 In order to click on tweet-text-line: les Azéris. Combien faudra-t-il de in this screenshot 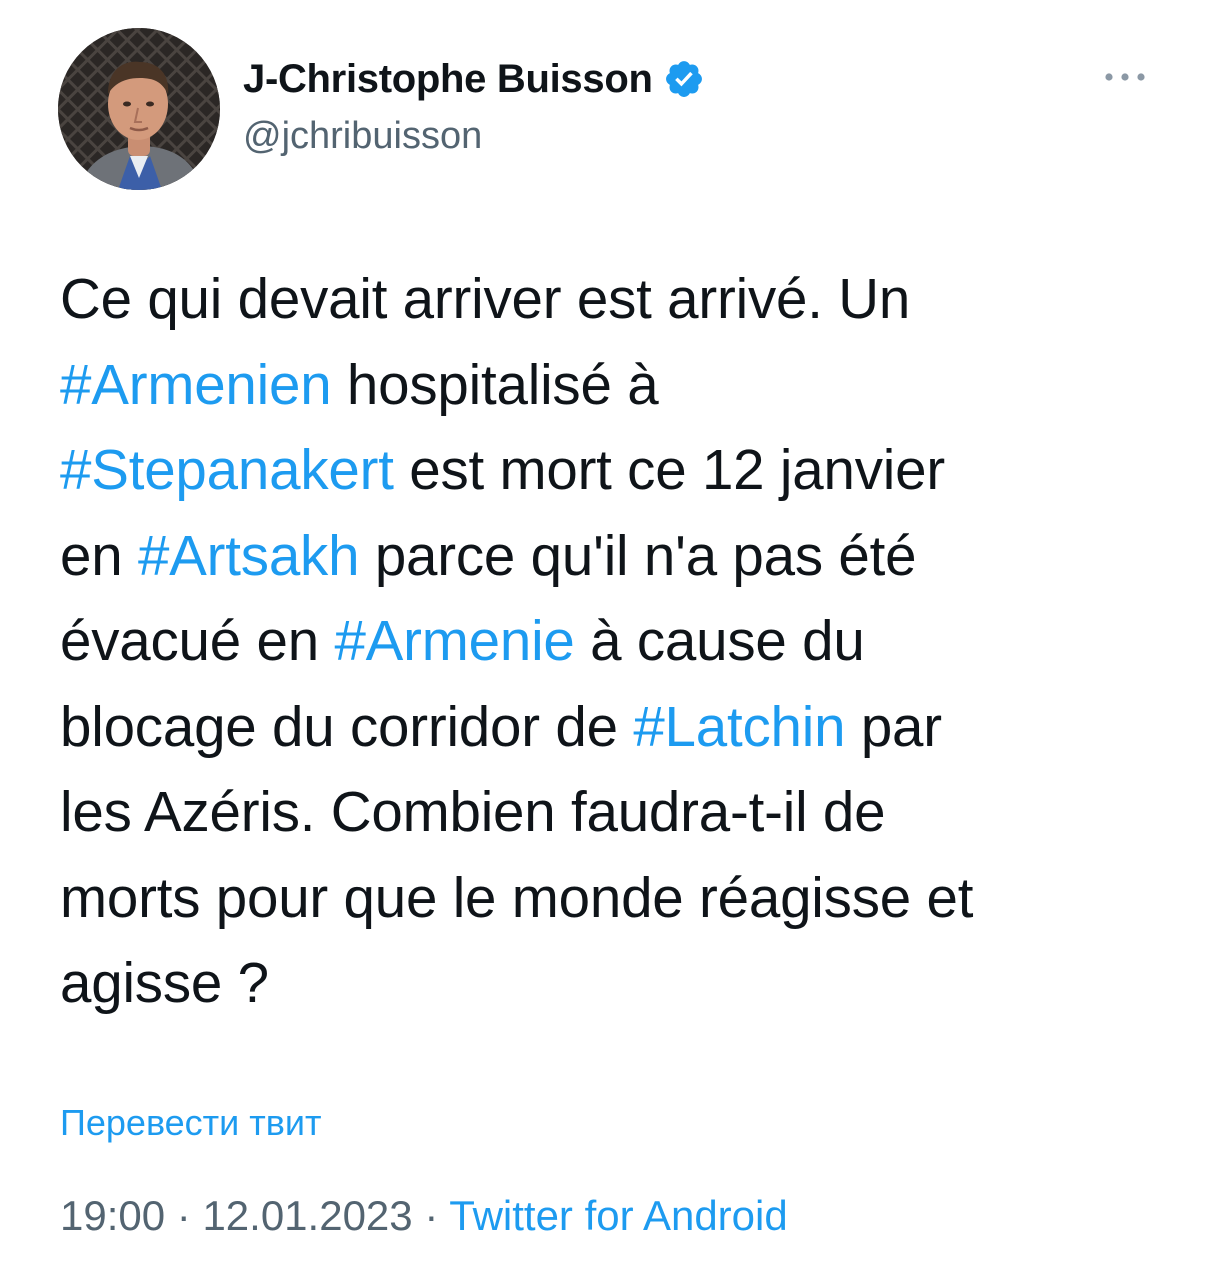, I will do `click(610, 812)`.